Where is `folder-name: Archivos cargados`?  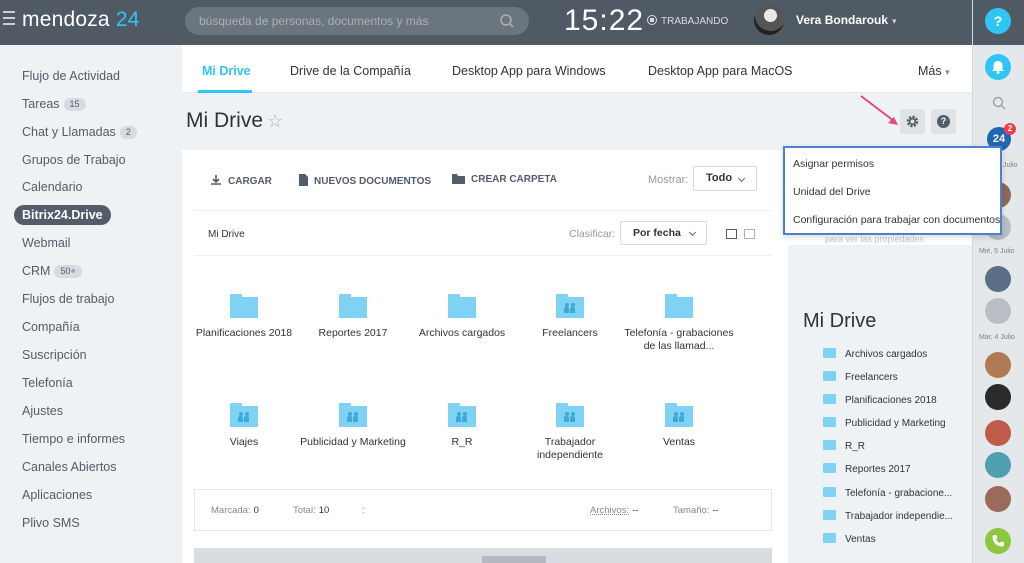 folder-name: Archivos cargados is located at coordinates (462, 333).